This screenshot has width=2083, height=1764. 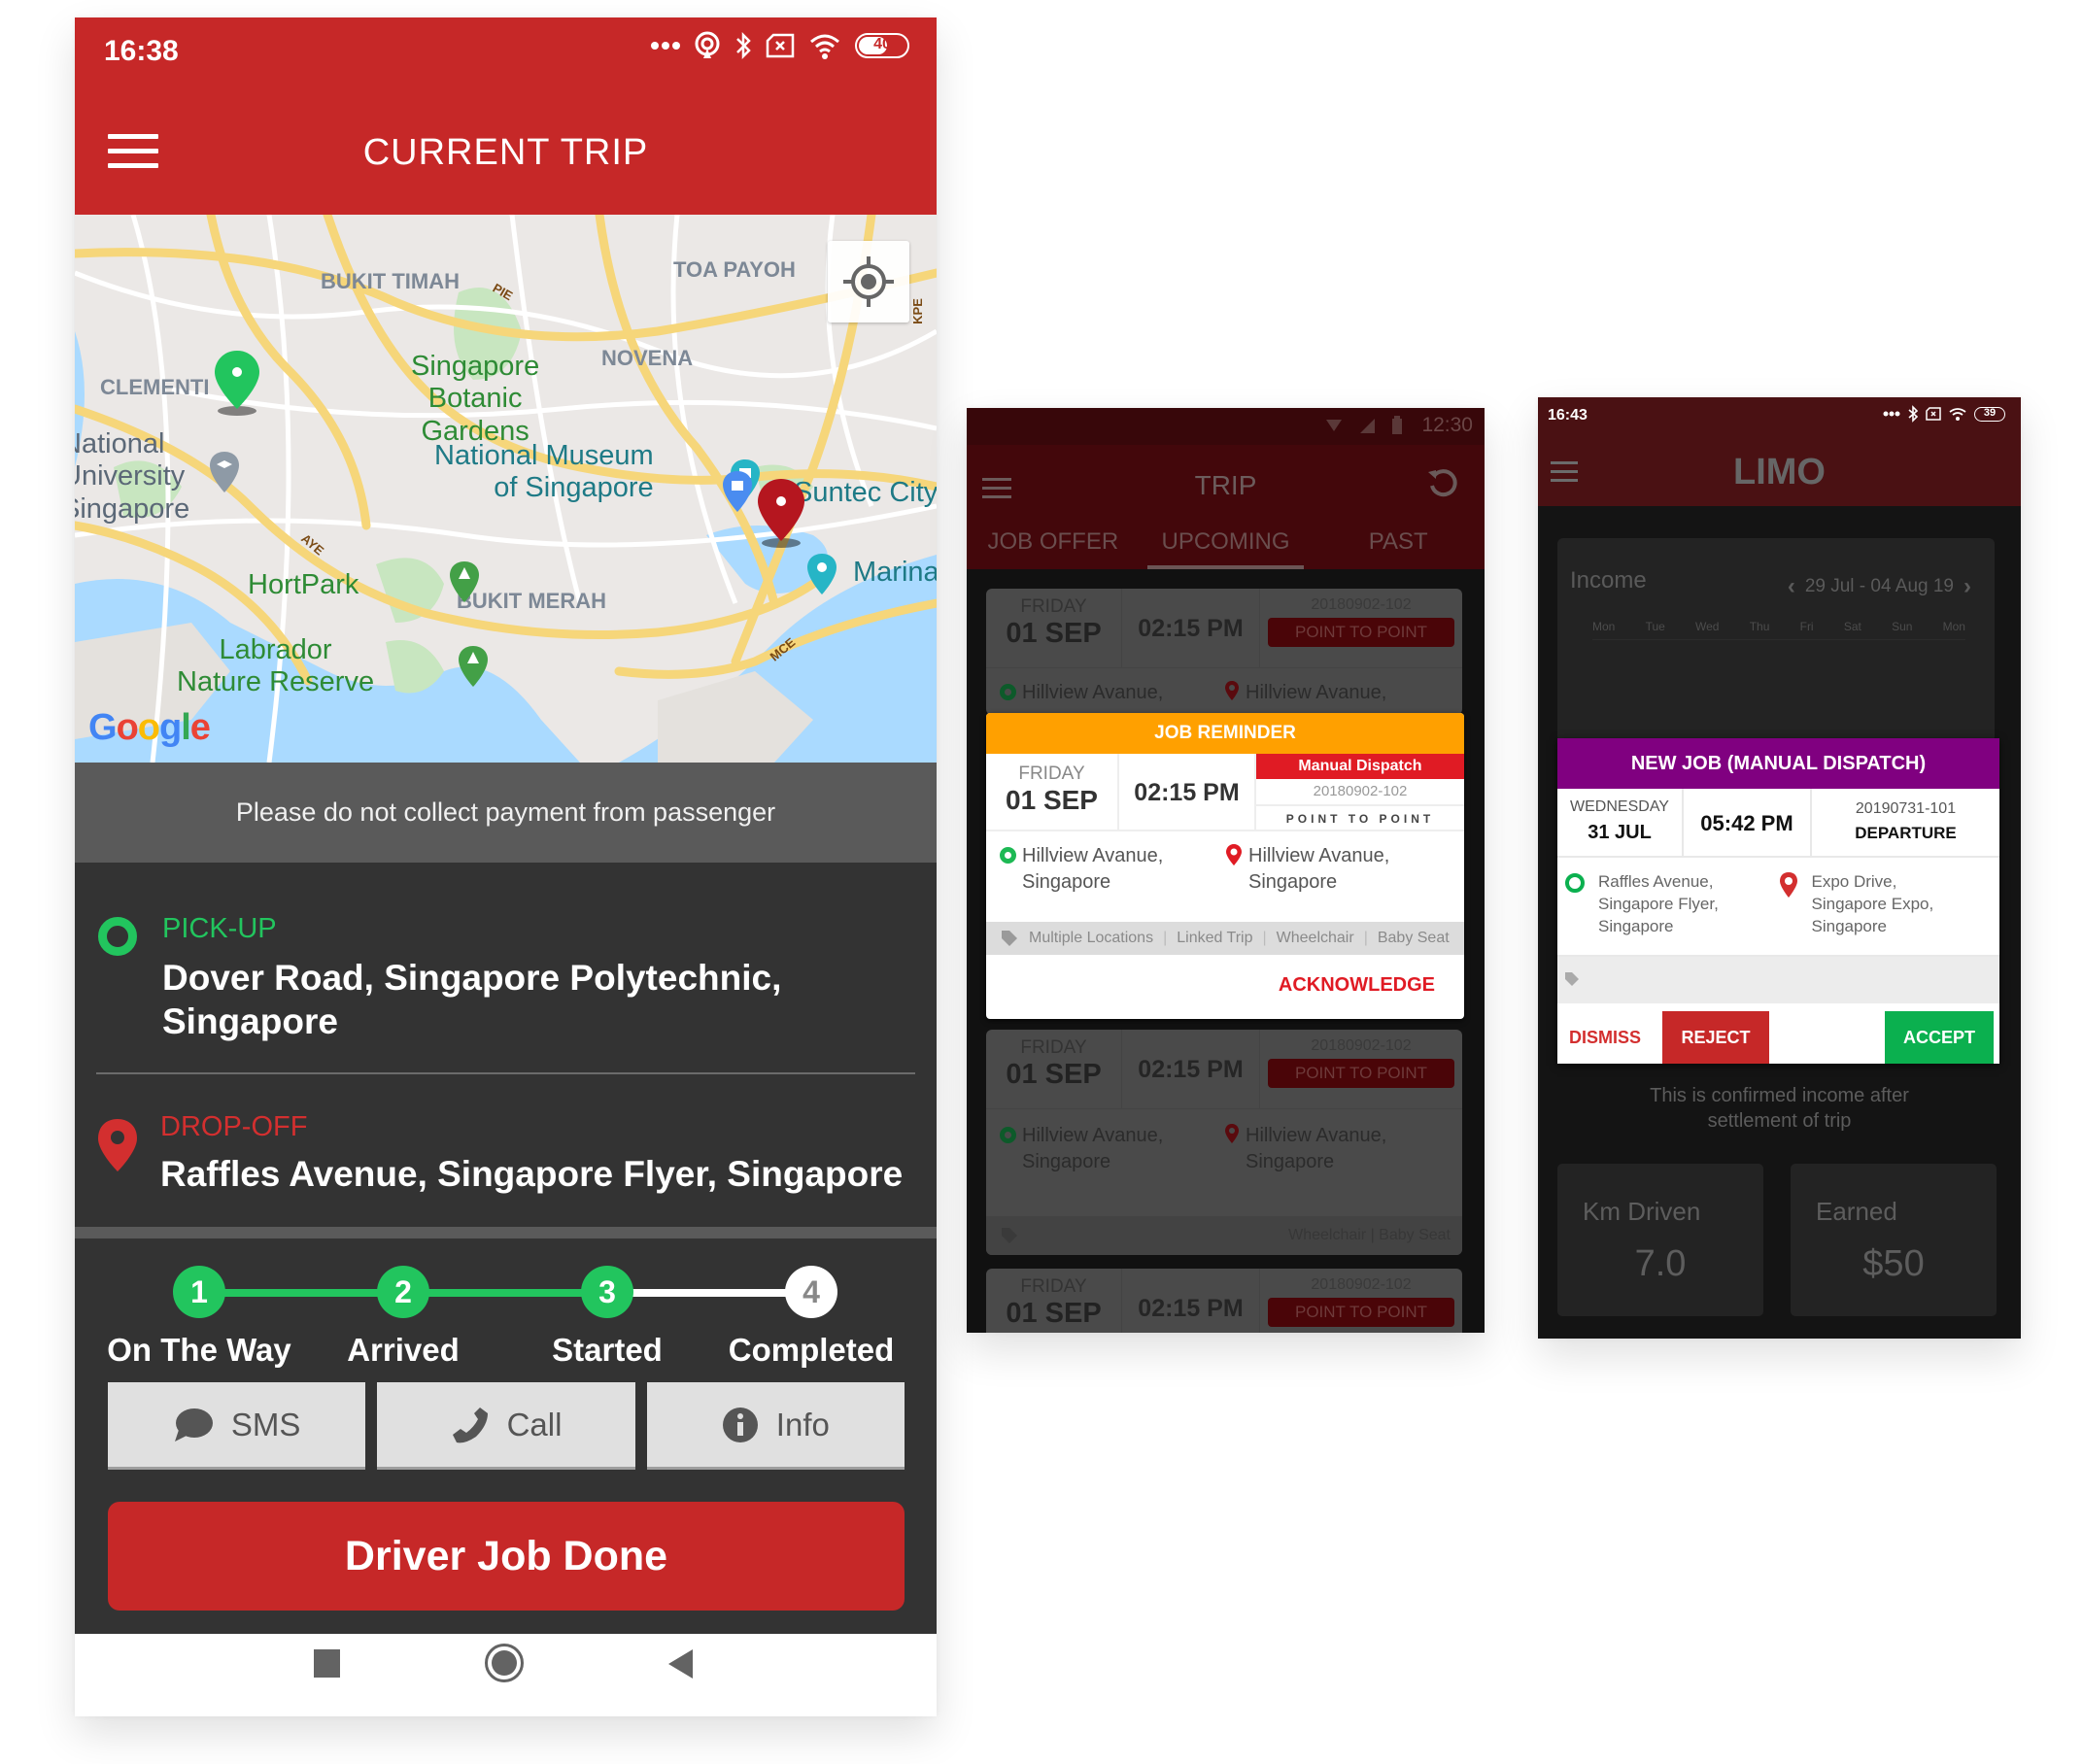 What do you see at coordinates (1447, 425) in the screenshot?
I see `status-time: 12:30` at bounding box center [1447, 425].